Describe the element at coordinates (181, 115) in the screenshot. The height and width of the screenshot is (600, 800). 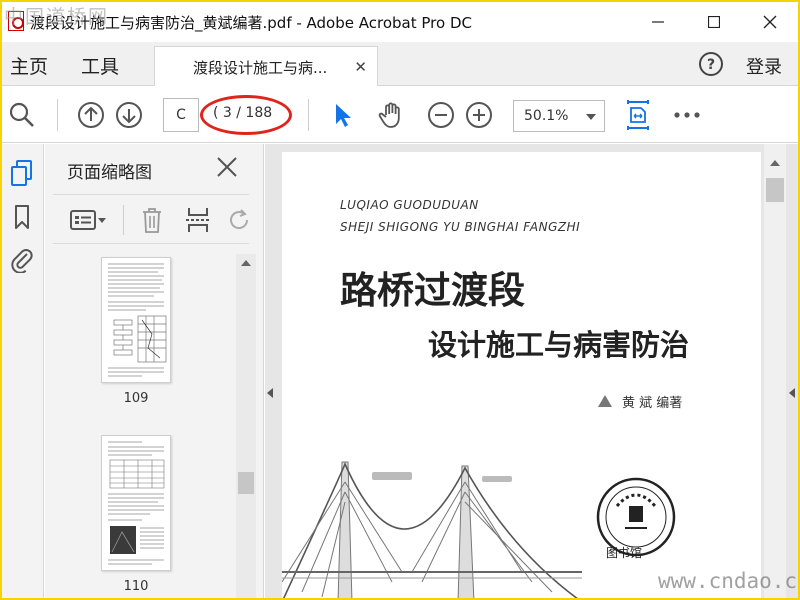
I see `page-number-input: C` at that location.